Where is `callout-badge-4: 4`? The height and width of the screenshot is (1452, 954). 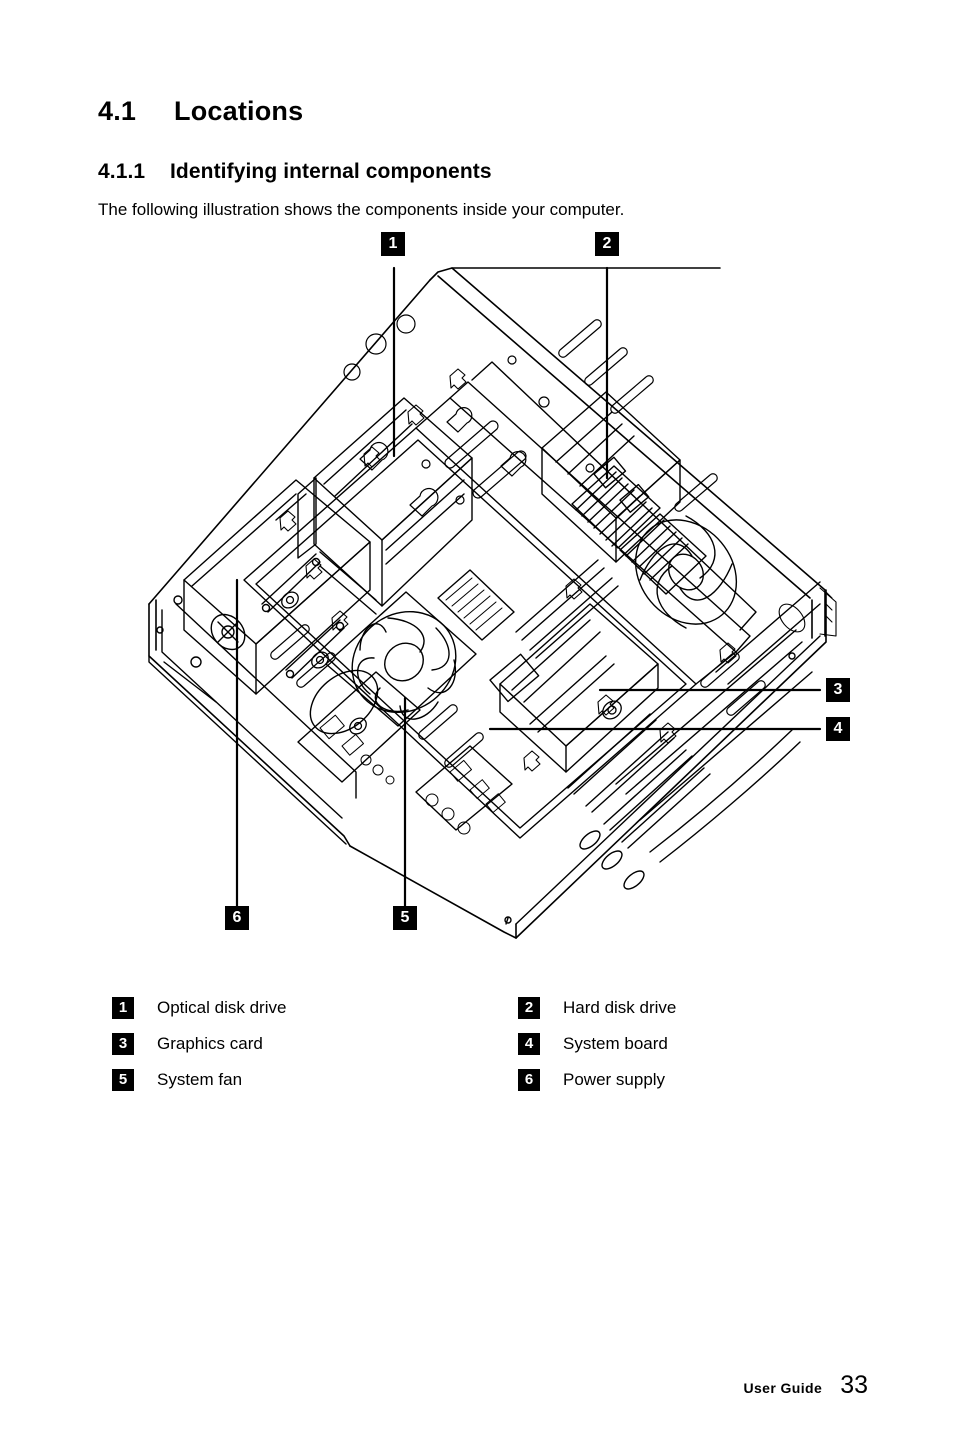 callout-badge-4: 4 is located at coordinates (838, 729).